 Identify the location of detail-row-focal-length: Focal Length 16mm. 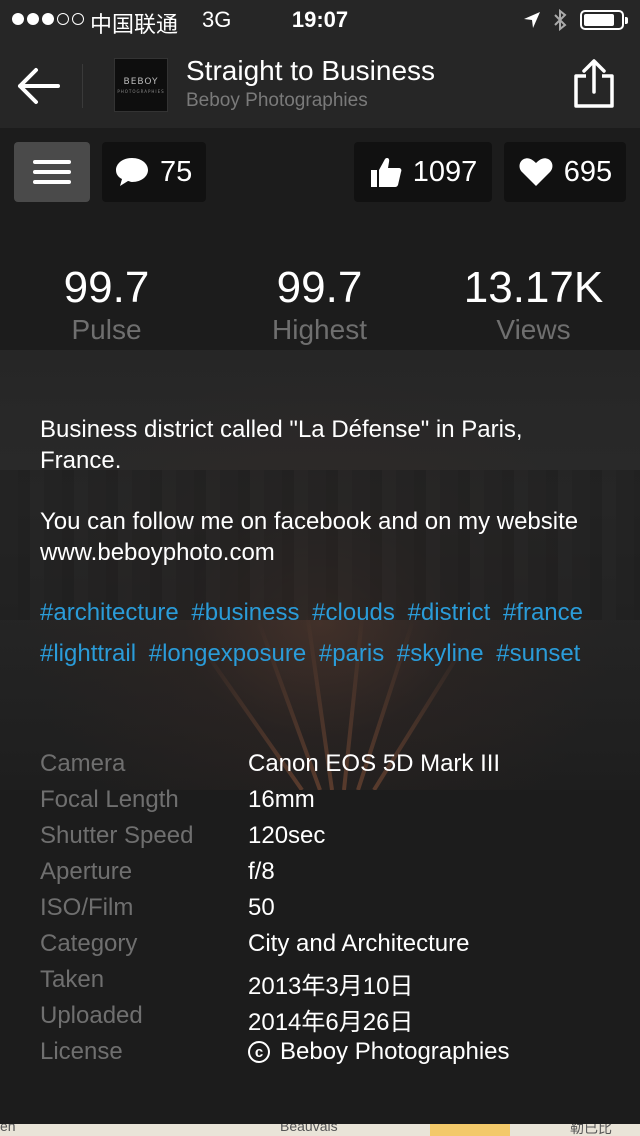
(330, 800).